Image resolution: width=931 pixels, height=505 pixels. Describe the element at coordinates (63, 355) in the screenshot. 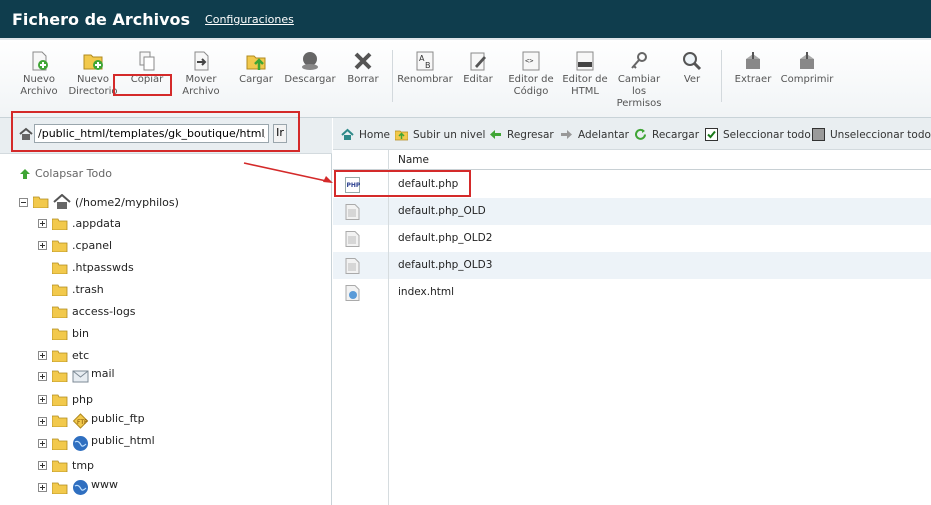

I see `tree-item: etc` at that location.